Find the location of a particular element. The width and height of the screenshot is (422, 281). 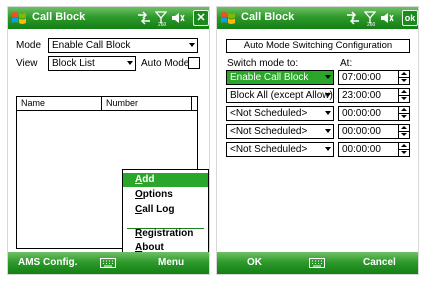

schedule-mode-select: Enable Call Block is located at coordinates (280, 77).